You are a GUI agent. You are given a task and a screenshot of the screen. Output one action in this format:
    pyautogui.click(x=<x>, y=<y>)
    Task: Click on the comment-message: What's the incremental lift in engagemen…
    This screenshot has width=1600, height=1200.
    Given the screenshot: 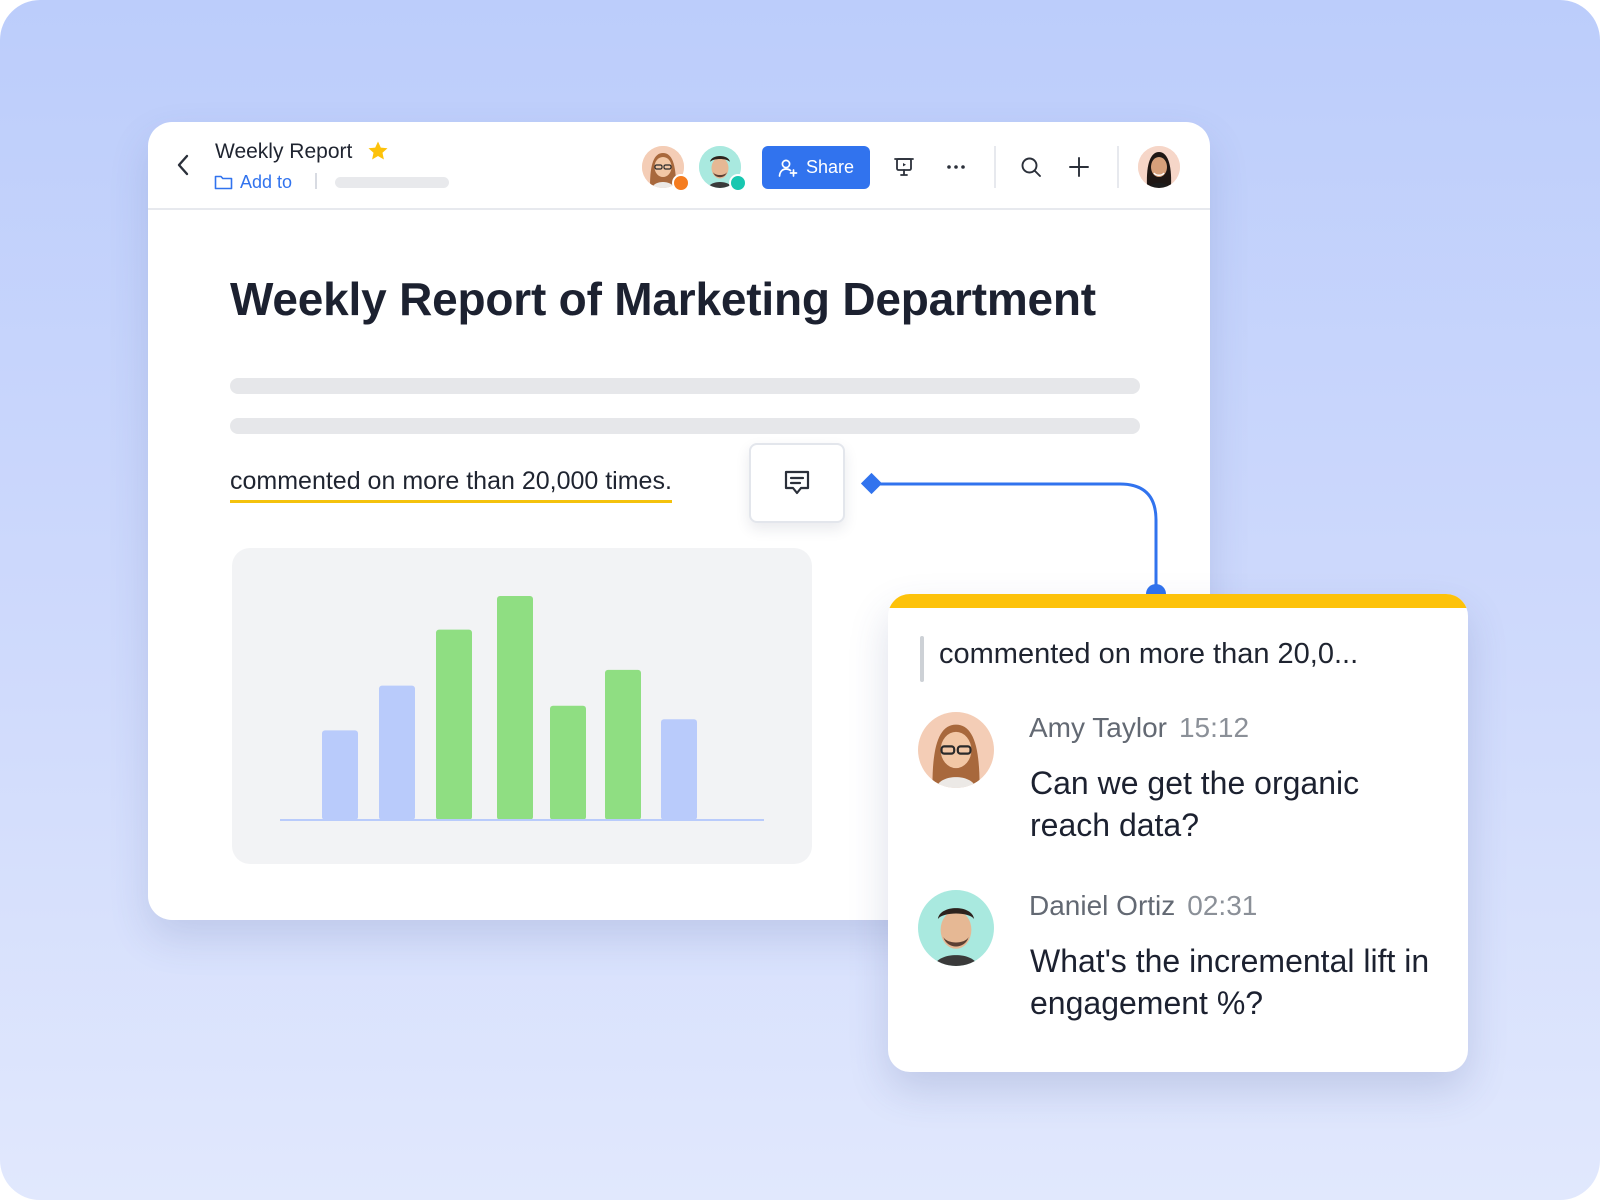 What is the action you would take?
    pyautogui.click(x=1230, y=982)
    